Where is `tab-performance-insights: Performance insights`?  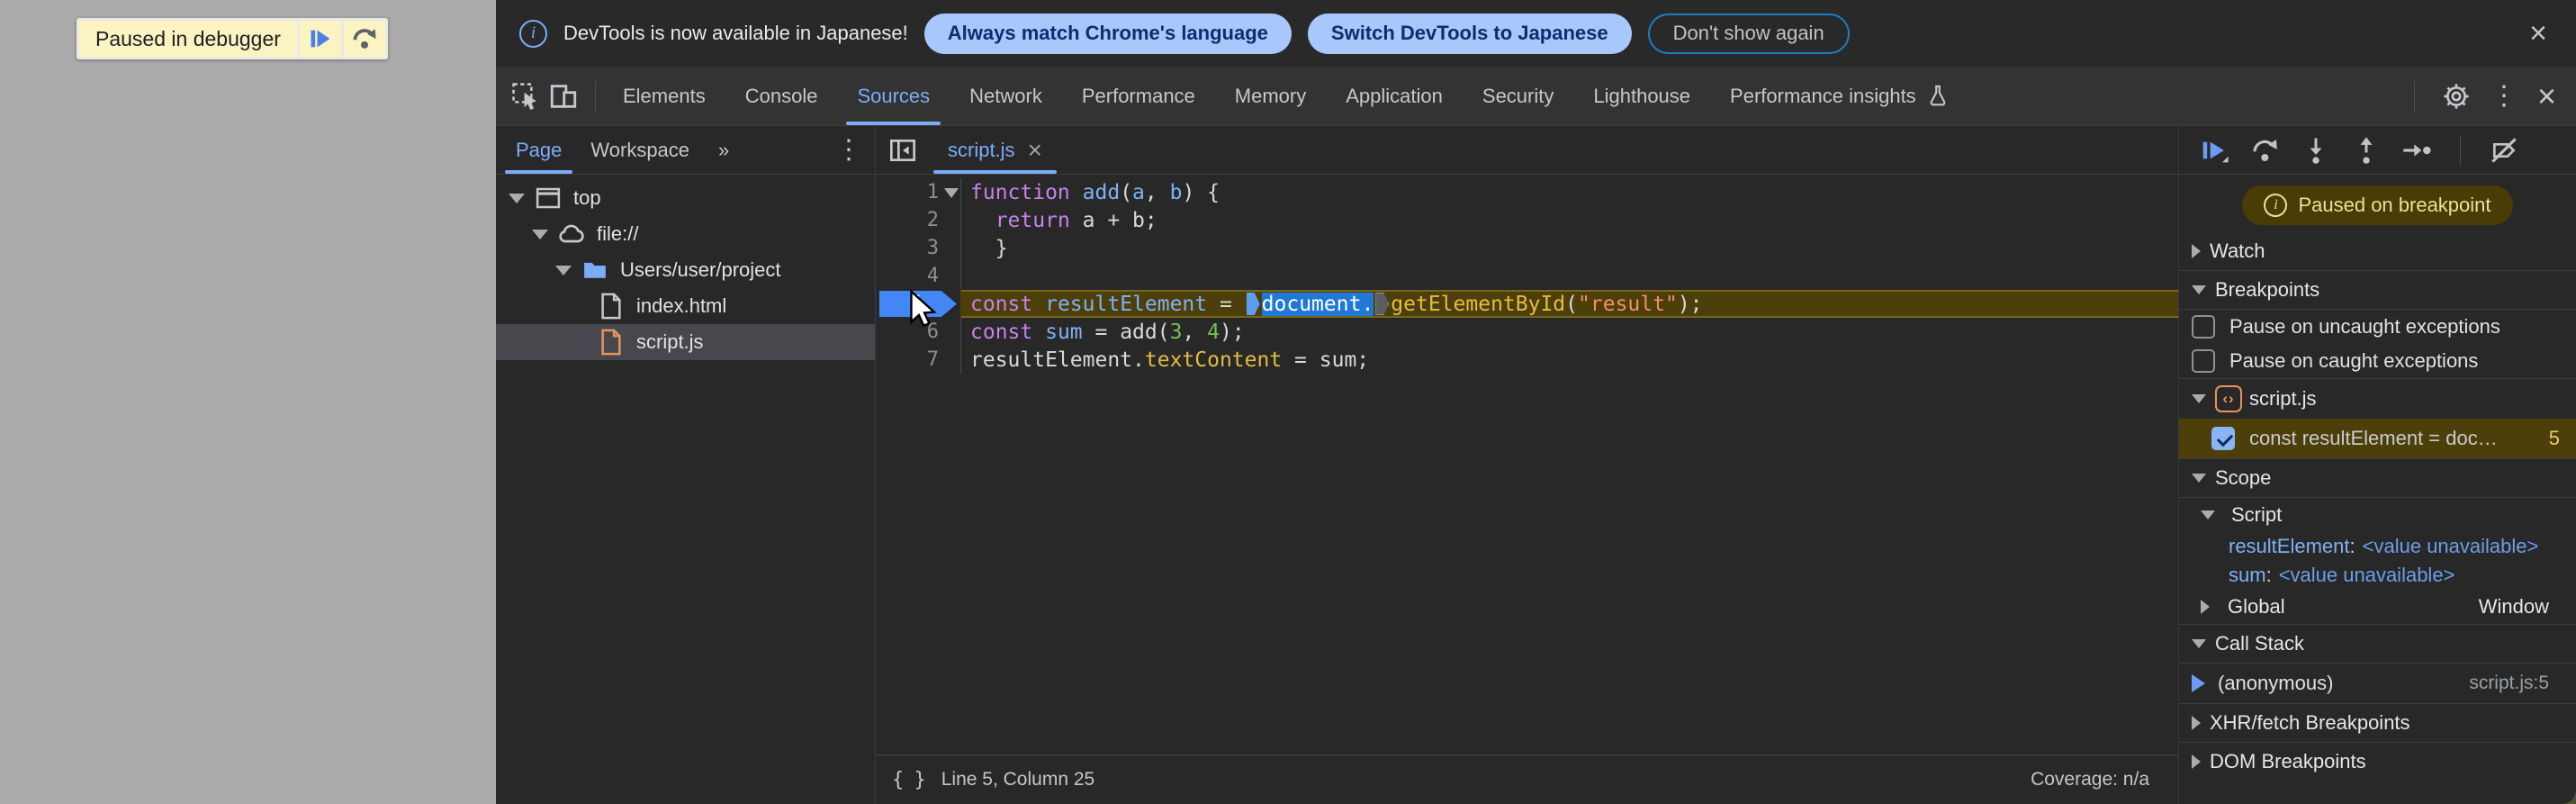
tab-performance-insights: Performance insights is located at coordinates (1840, 96).